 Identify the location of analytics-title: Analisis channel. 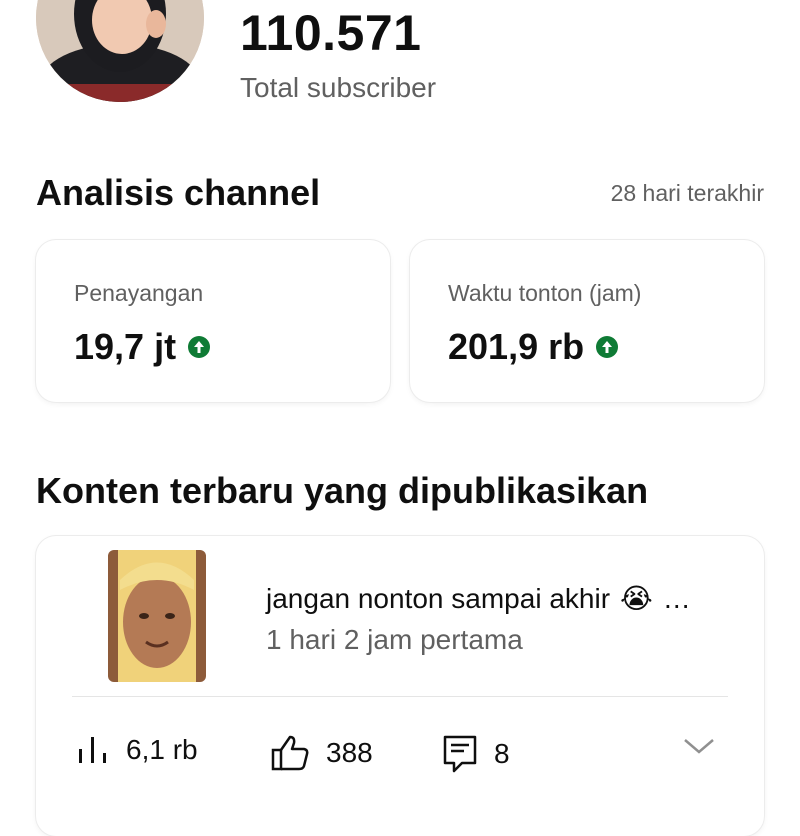
(178, 192).